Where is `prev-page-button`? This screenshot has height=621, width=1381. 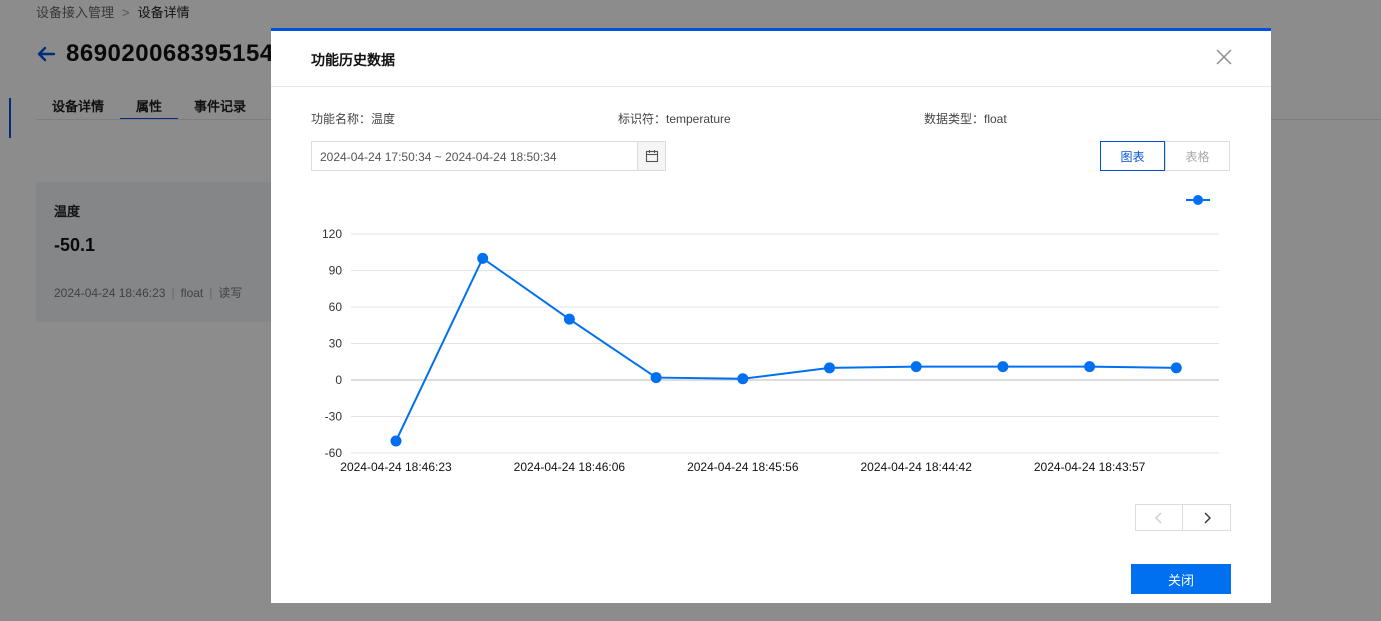
prev-page-button is located at coordinates (1159, 517).